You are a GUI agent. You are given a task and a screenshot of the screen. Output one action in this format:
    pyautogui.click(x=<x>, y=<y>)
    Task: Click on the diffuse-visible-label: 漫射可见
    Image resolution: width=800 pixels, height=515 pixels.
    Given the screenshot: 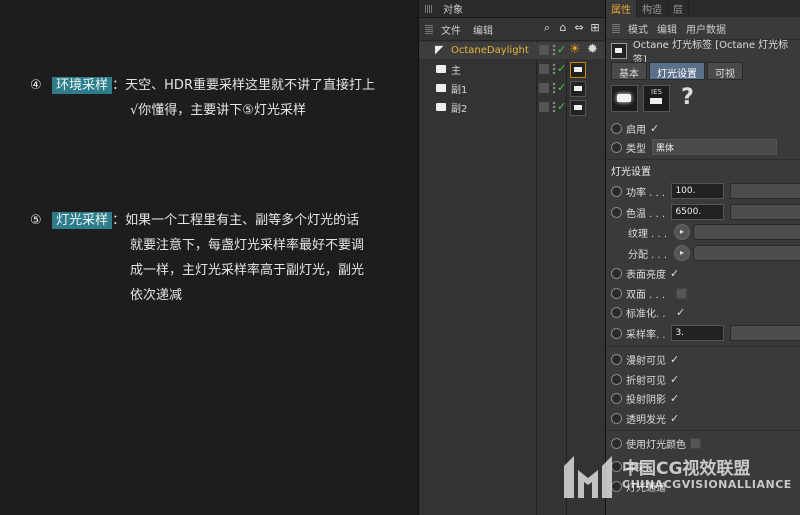 What is the action you would take?
    pyautogui.click(x=646, y=361)
    